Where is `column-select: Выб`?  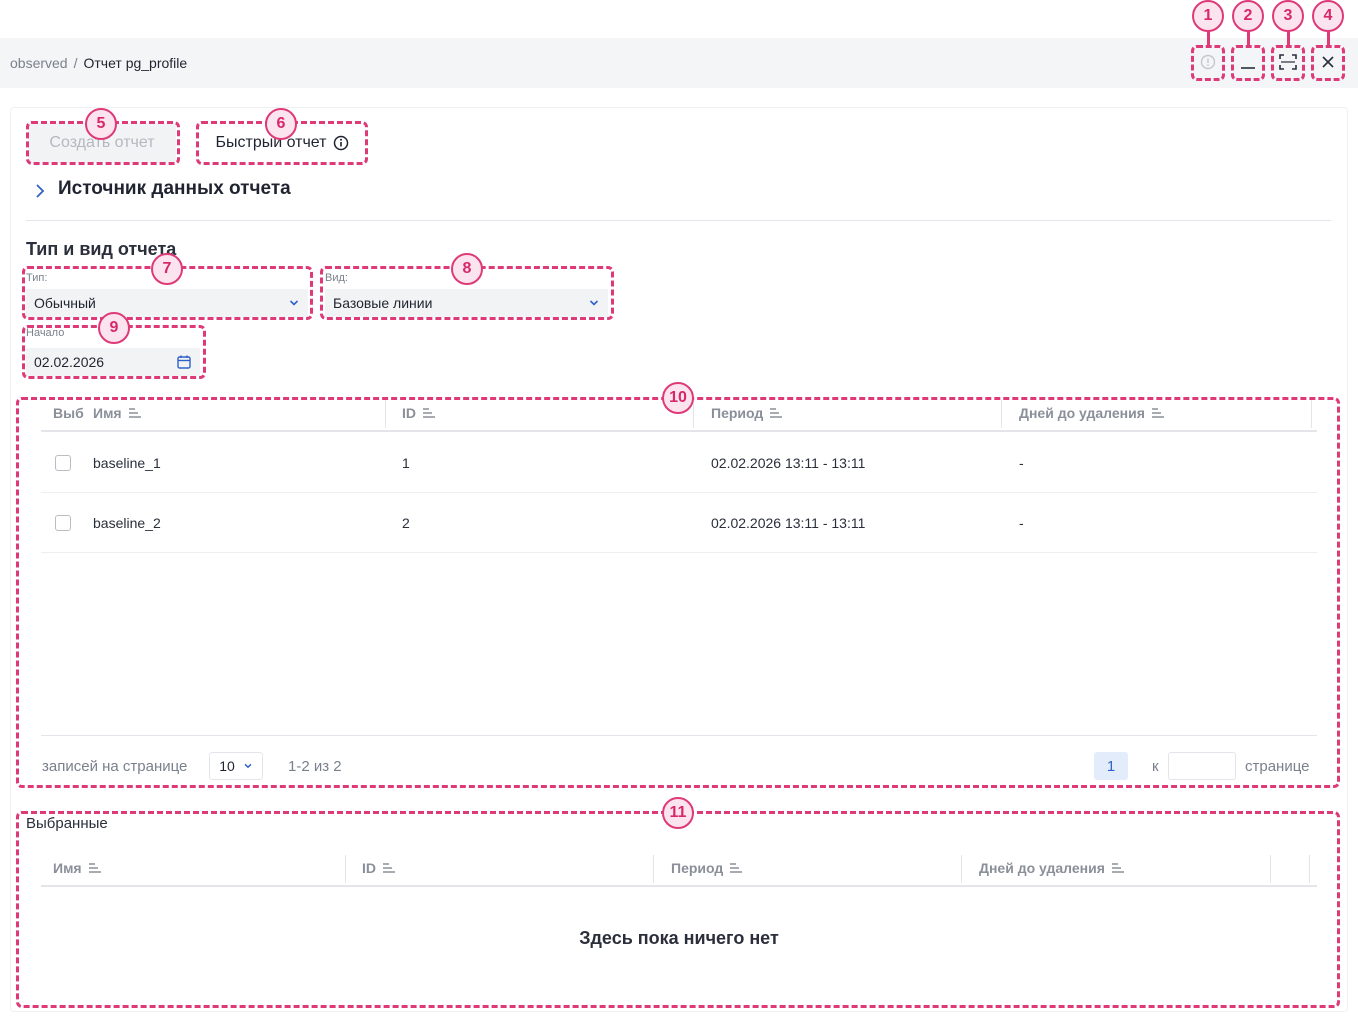
column-select: Выб is located at coordinates (68, 413).